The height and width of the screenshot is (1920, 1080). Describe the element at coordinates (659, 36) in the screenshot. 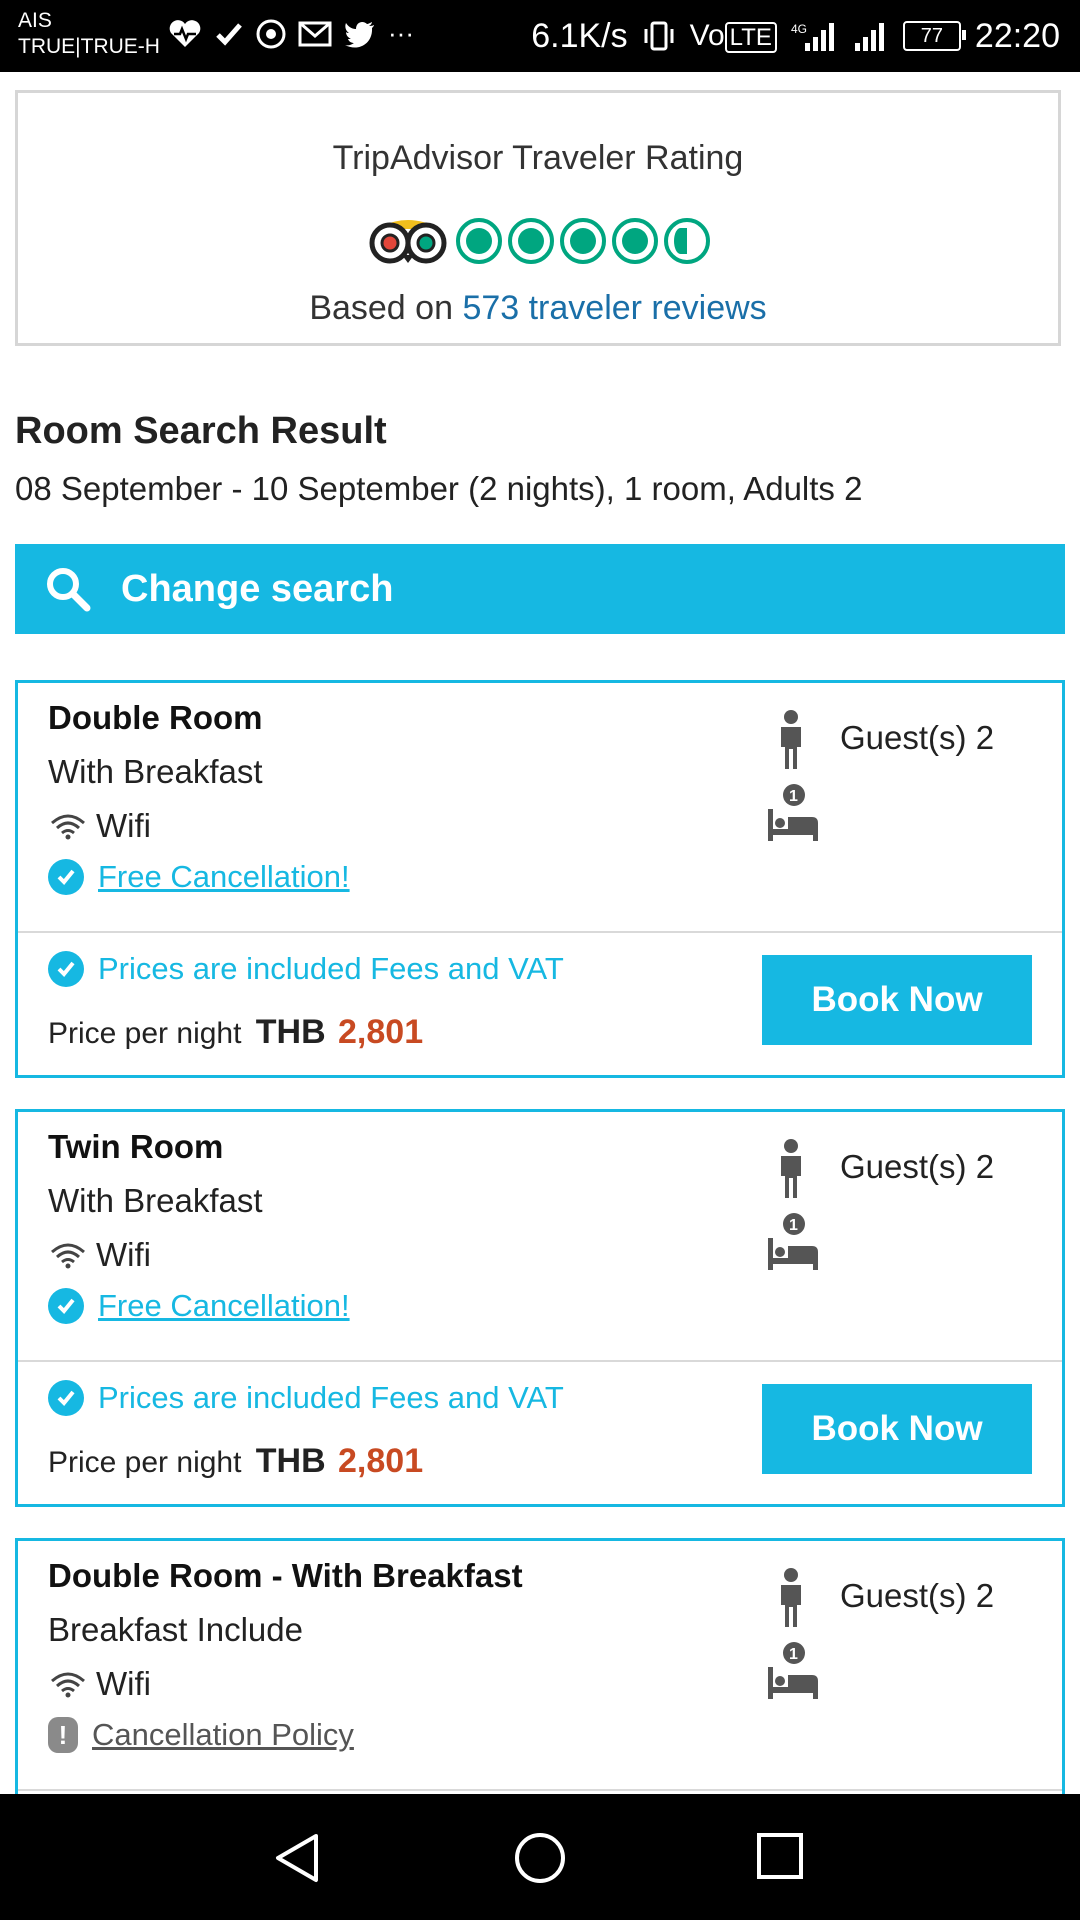

I see `vibrate-icon` at that location.